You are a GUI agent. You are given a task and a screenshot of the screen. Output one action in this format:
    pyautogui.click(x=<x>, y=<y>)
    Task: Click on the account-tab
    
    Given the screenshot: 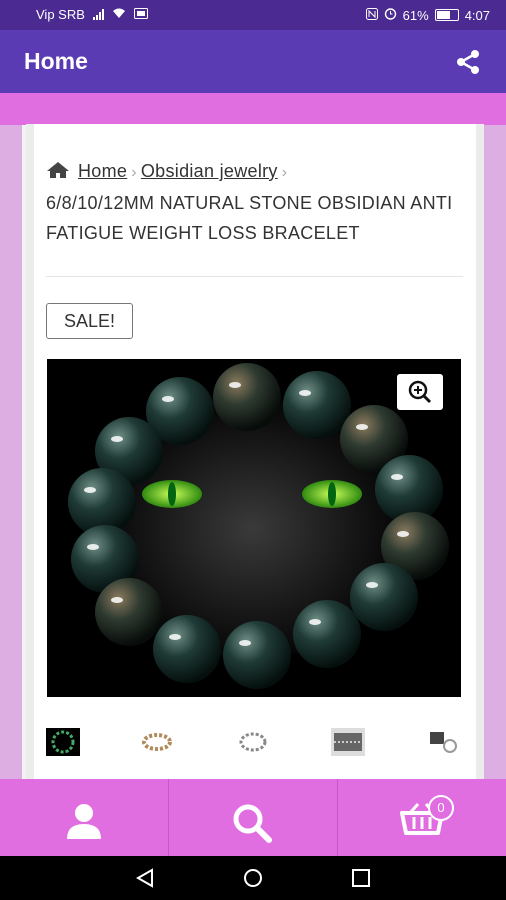 What is the action you would take?
    pyautogui.click(x=84, y=817)
    